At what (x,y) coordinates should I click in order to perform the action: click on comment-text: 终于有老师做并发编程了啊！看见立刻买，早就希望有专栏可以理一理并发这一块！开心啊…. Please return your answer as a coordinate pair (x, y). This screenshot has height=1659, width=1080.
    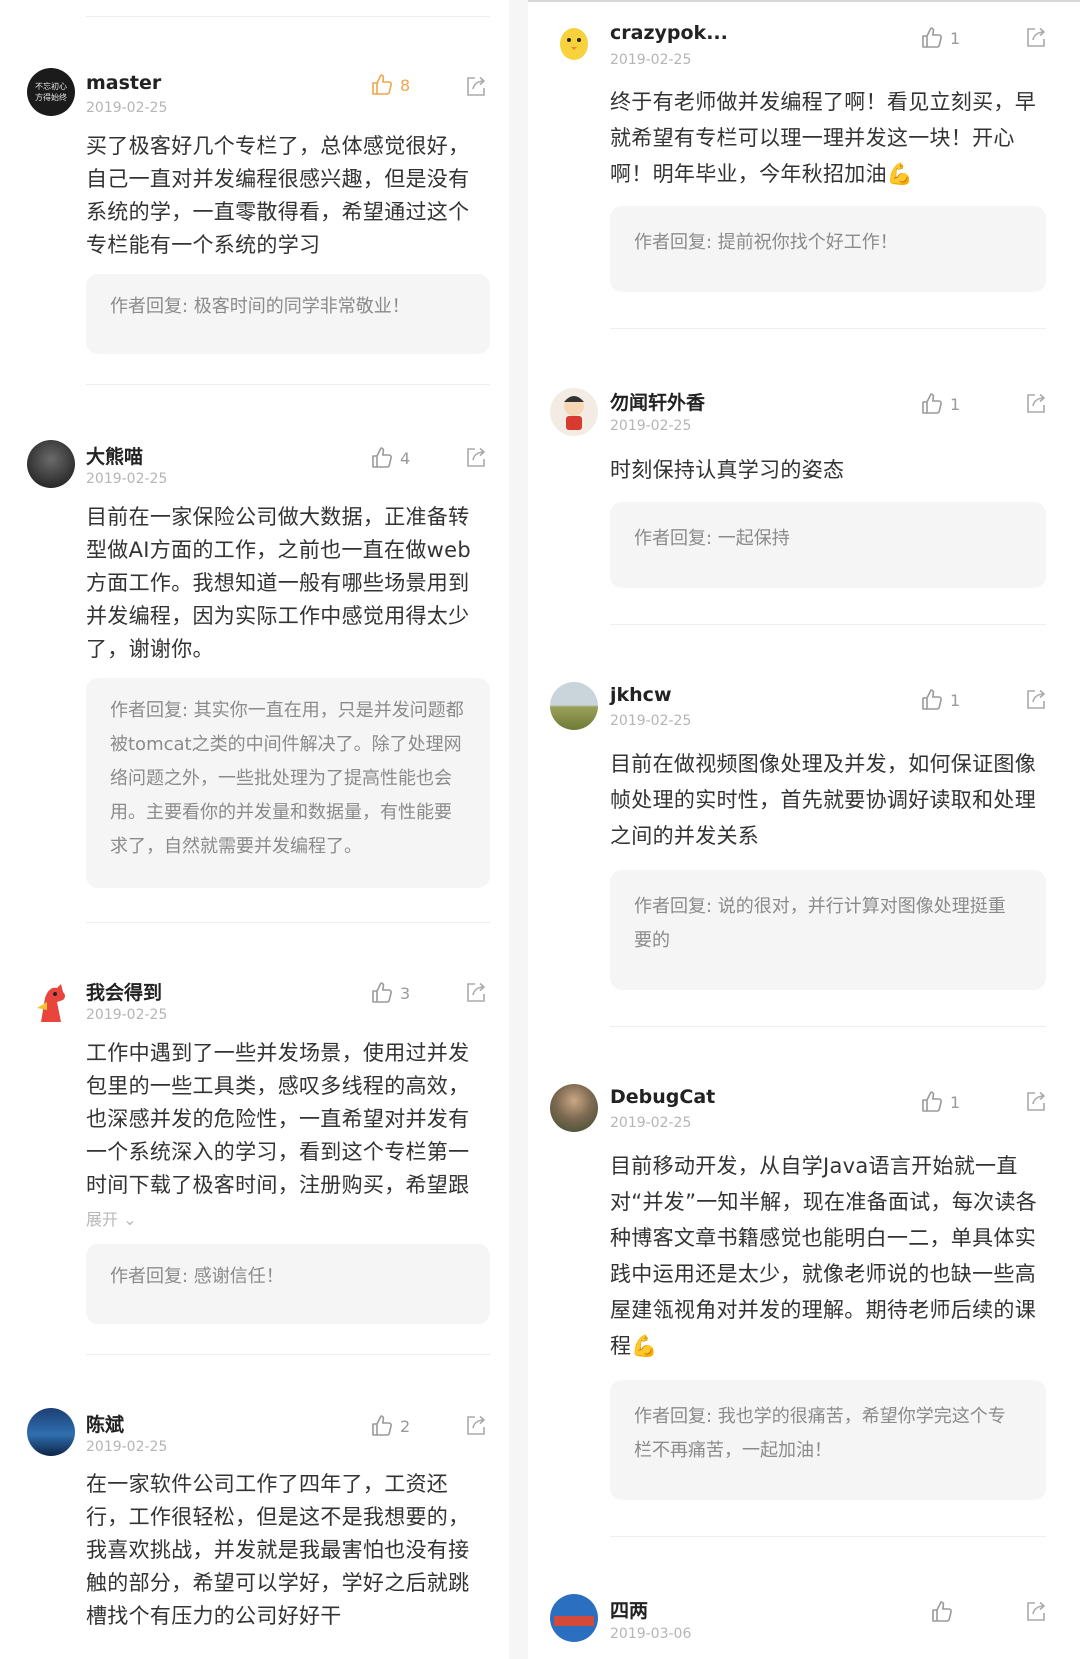
    Looking at the image, I should click on (823, 138).